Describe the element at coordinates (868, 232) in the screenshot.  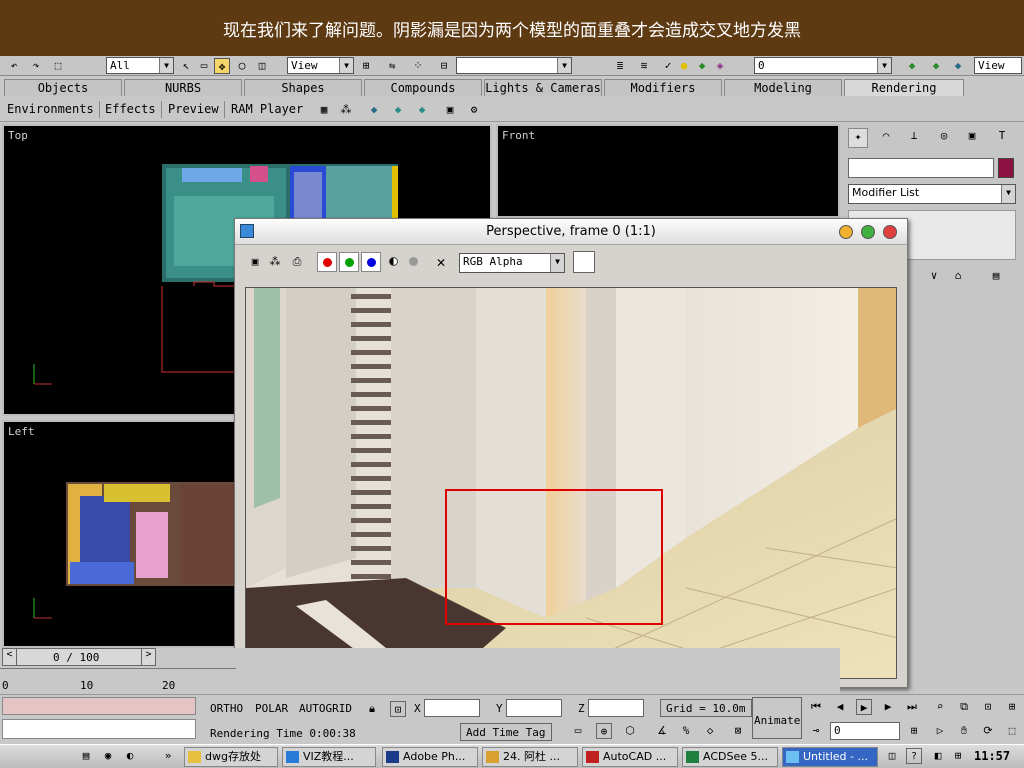
I see `maximize-button` at that location.